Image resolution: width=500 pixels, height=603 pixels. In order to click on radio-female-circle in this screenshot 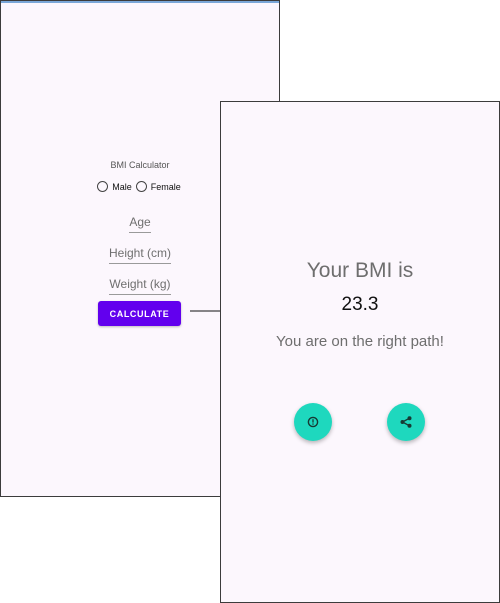, I will do `click(141, 186)`.